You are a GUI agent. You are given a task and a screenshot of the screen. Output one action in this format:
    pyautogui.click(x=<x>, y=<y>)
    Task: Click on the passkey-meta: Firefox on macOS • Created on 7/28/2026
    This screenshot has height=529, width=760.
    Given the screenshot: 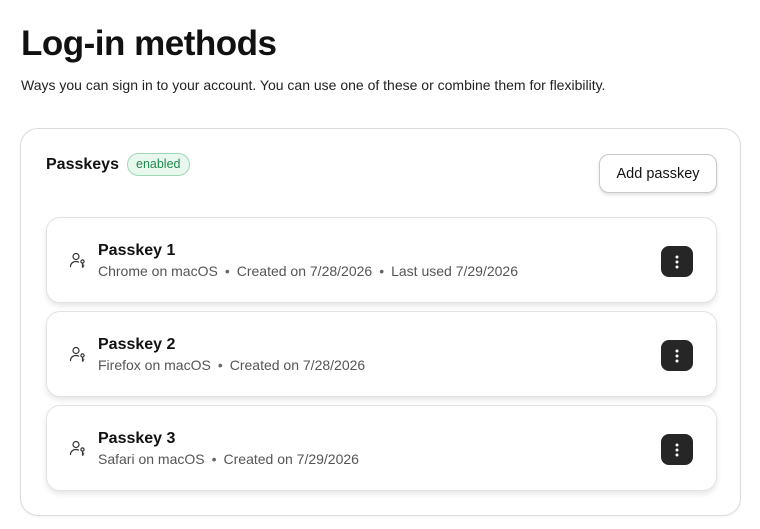 What is the action you would take?
    pyautogui.click(x=231, y=365)
    